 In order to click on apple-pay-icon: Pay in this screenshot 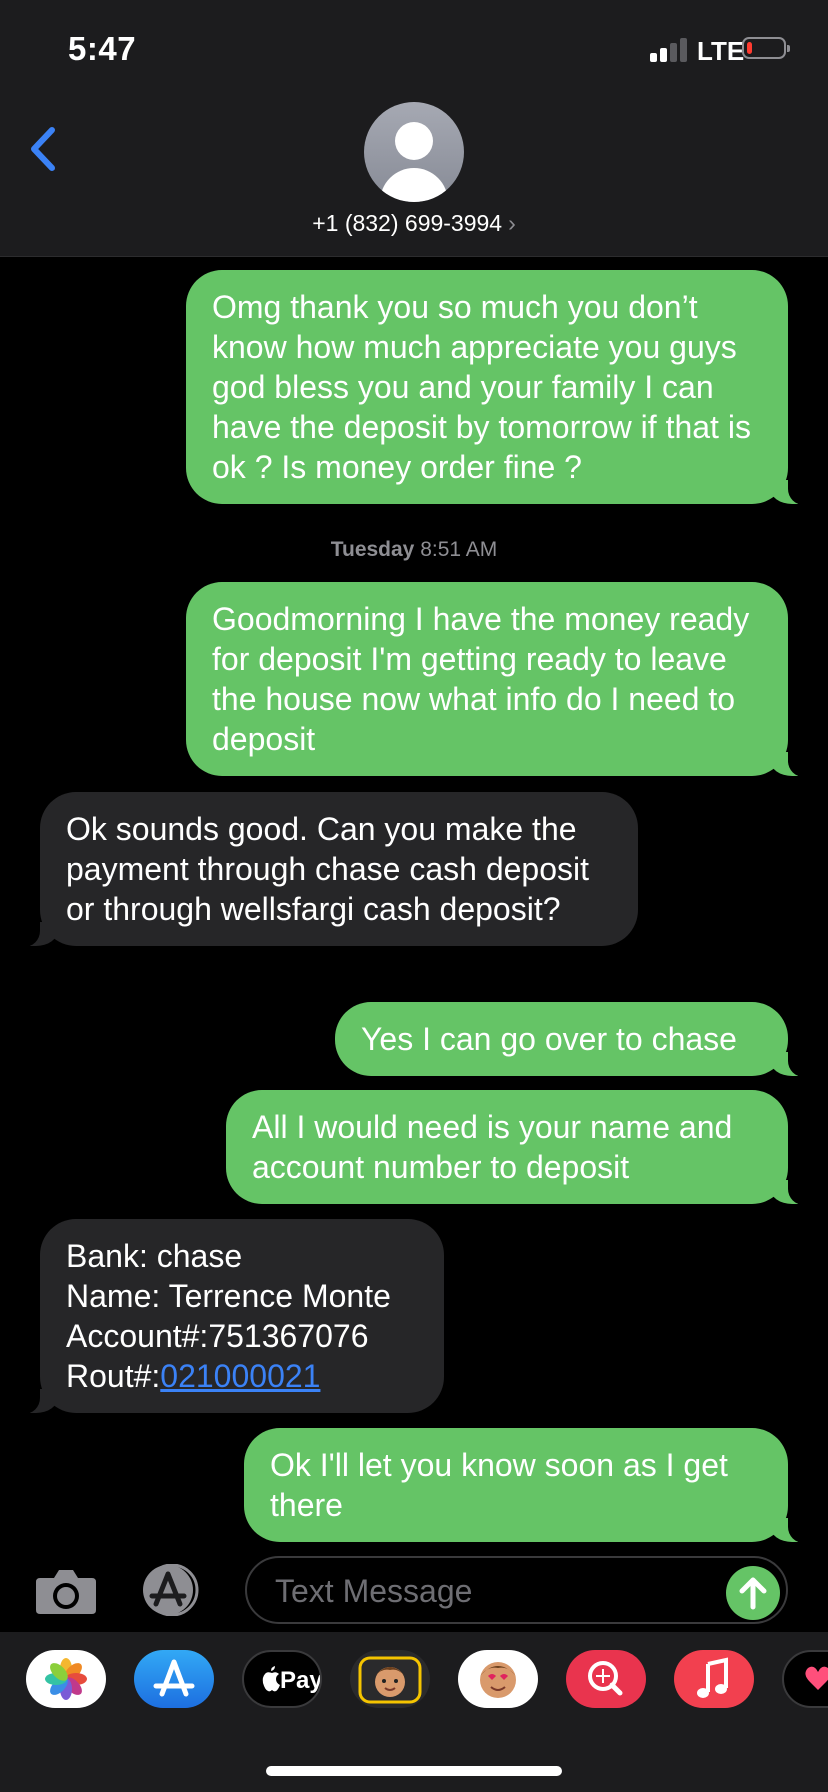, I will do `click(282, 1679)`.